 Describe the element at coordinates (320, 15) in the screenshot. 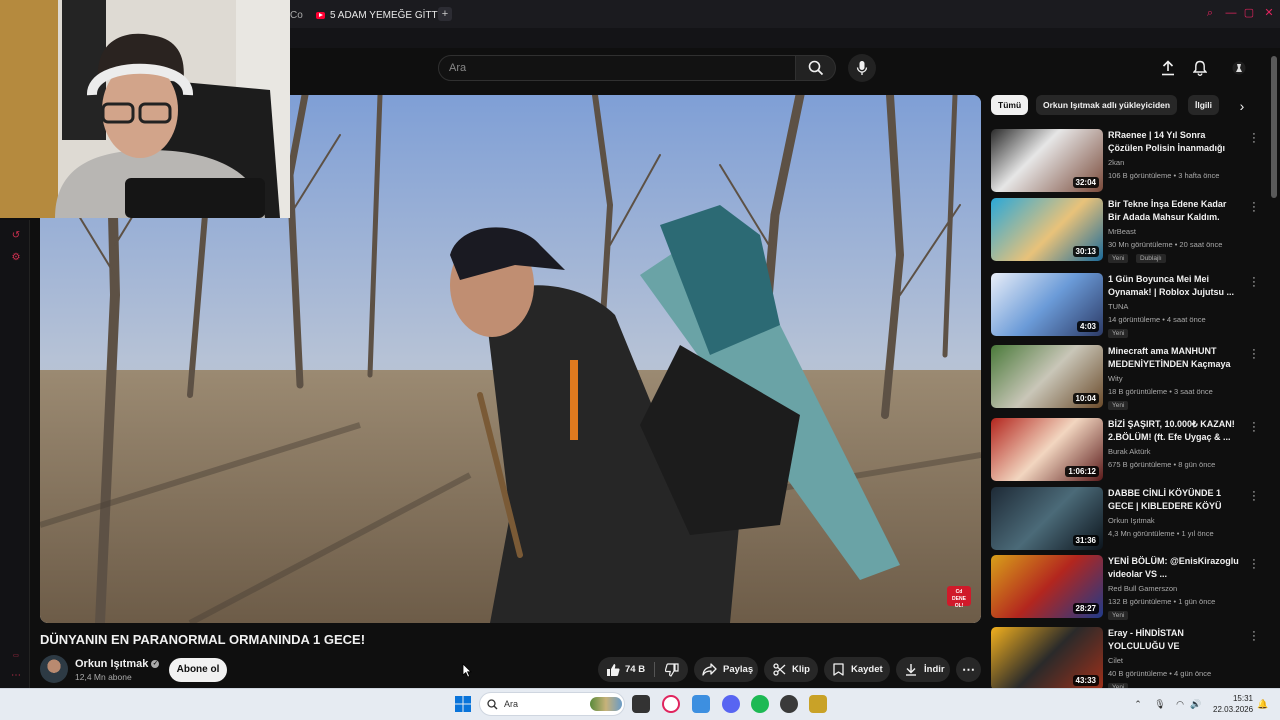

I see `youtube-favicon-icon` at that location.